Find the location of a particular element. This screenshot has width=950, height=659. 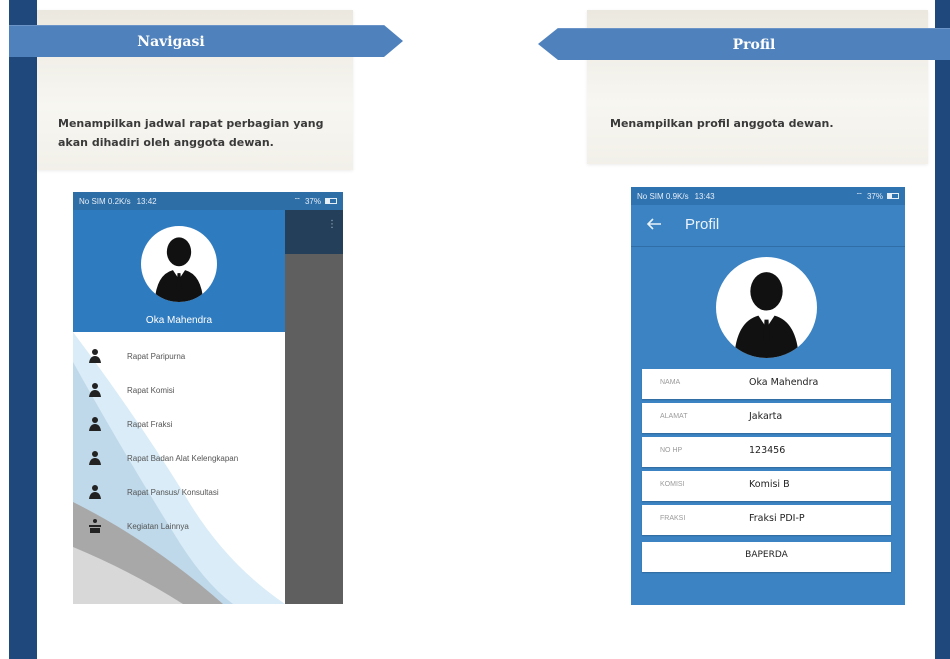

field-value: Jakarta is located at coordinates (766, 416).